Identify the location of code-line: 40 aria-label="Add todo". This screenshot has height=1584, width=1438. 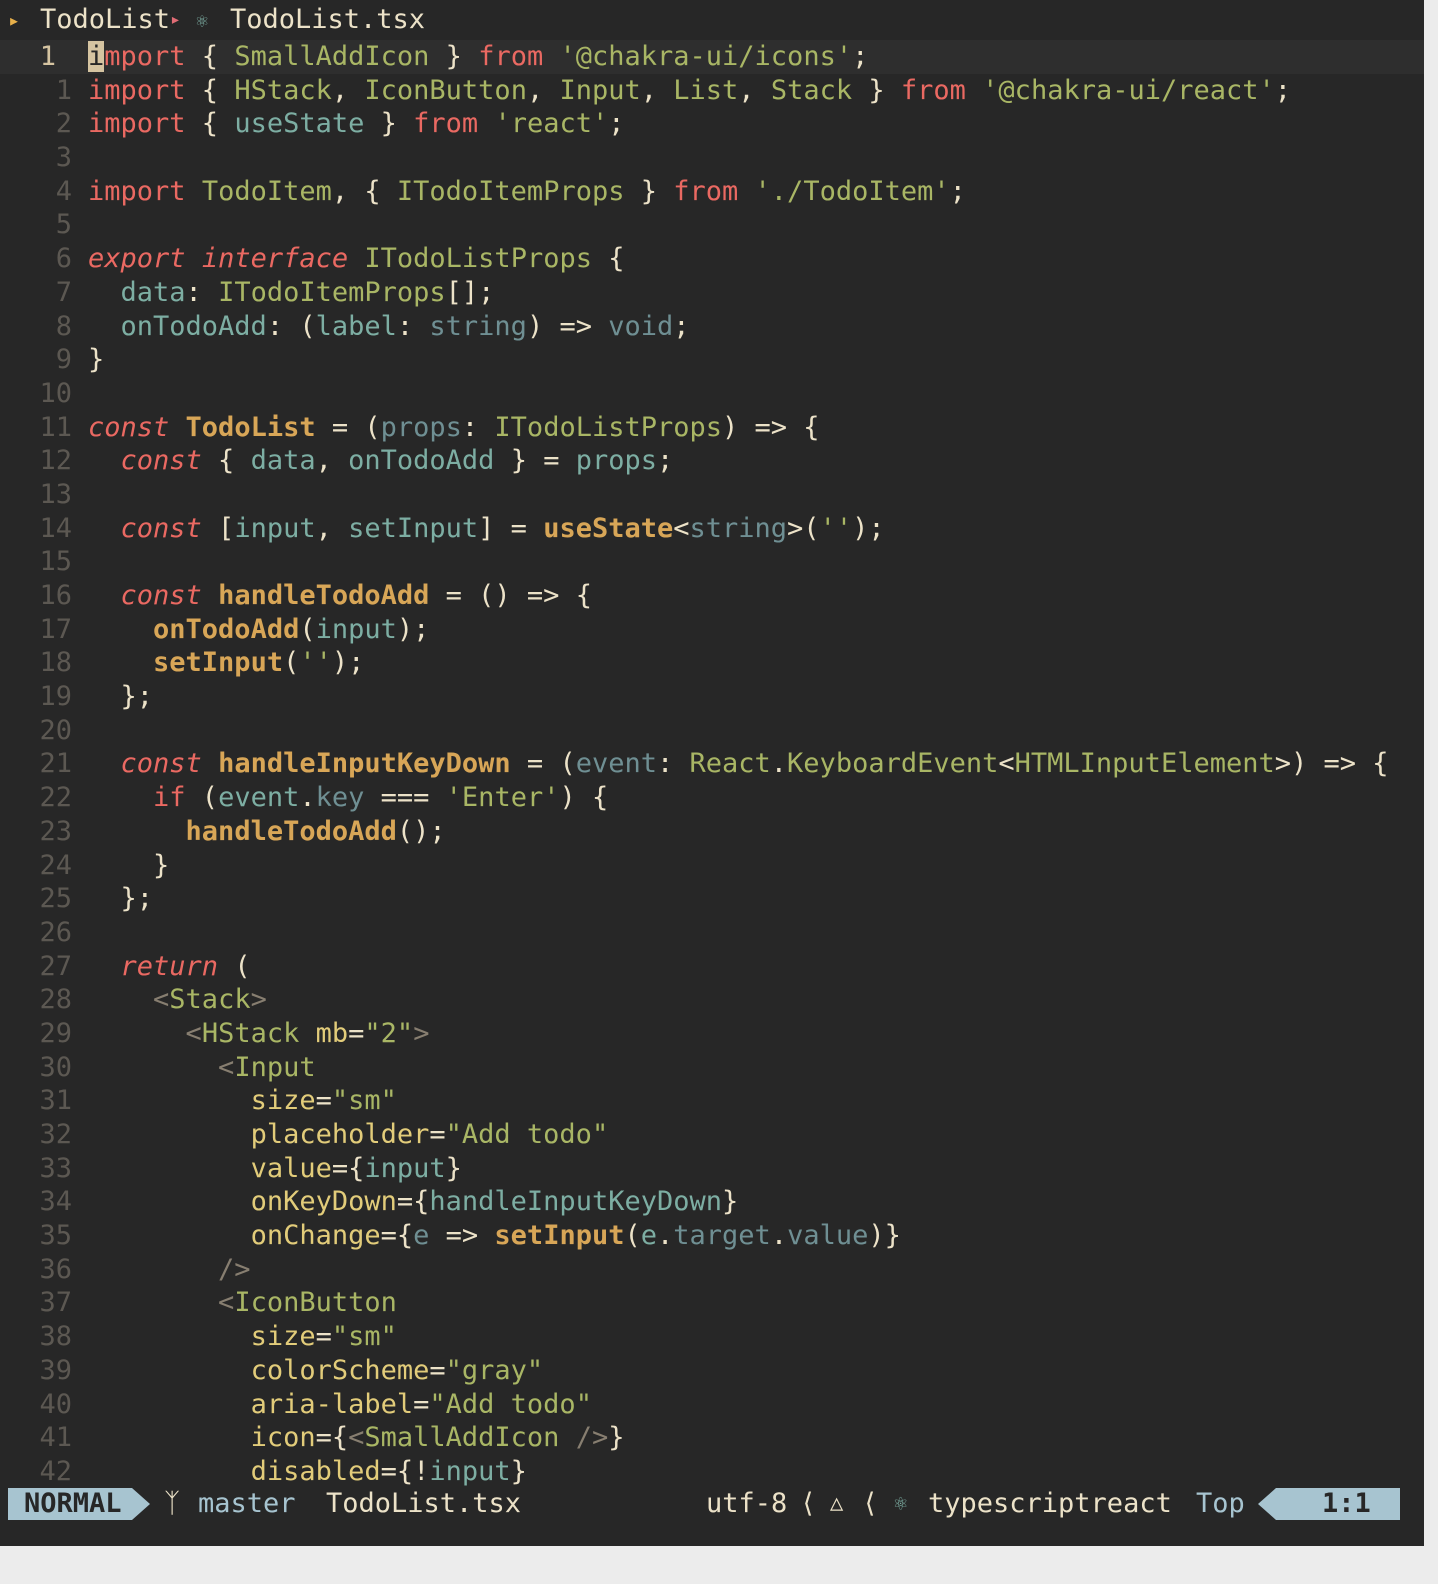
(712, 1405).